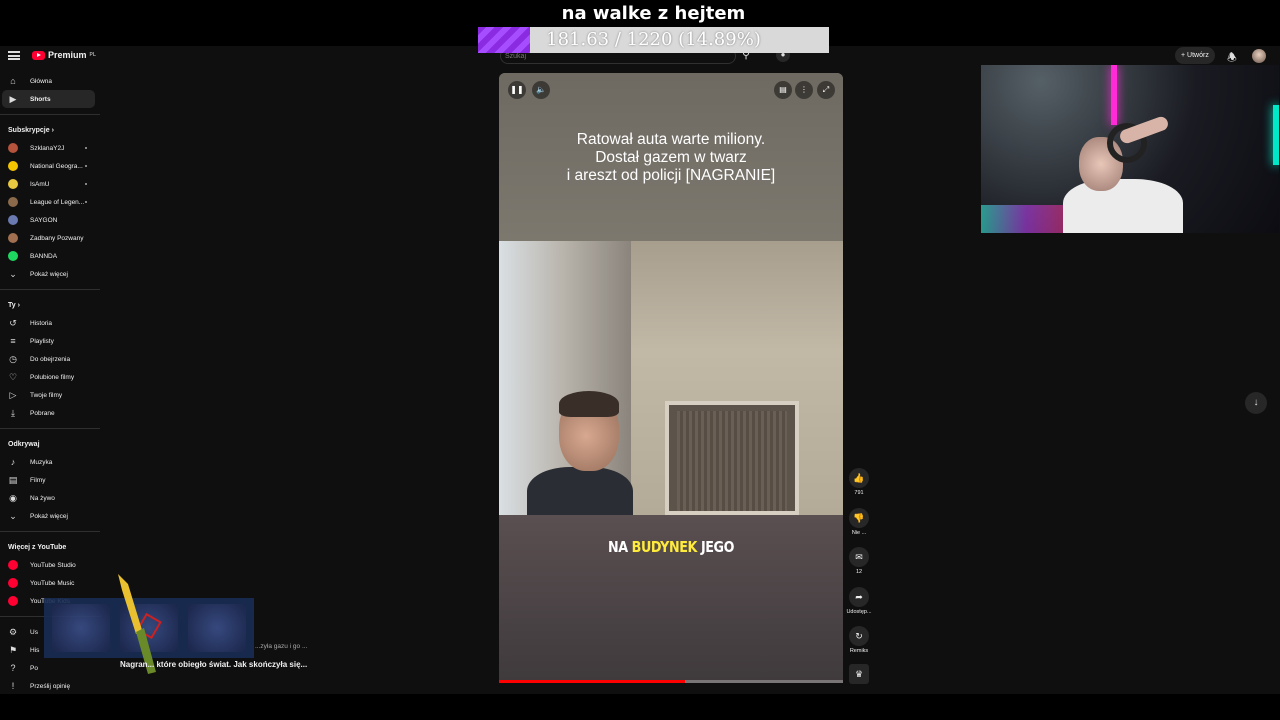 The image size is (1280, 720). What do you see at coordinates (13, 498) in the screenshot?
I see `live-icon: ◉` at bounding box center [13, 498].